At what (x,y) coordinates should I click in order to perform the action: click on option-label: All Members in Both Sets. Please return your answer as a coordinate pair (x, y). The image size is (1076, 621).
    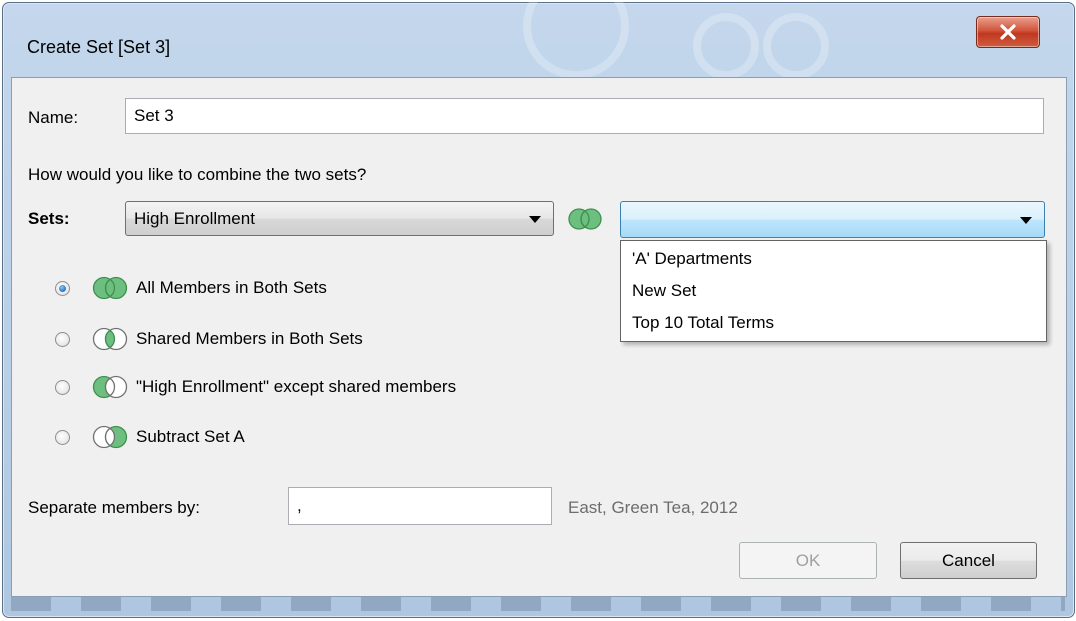
    Looking at the image, I should click on (231, 287).